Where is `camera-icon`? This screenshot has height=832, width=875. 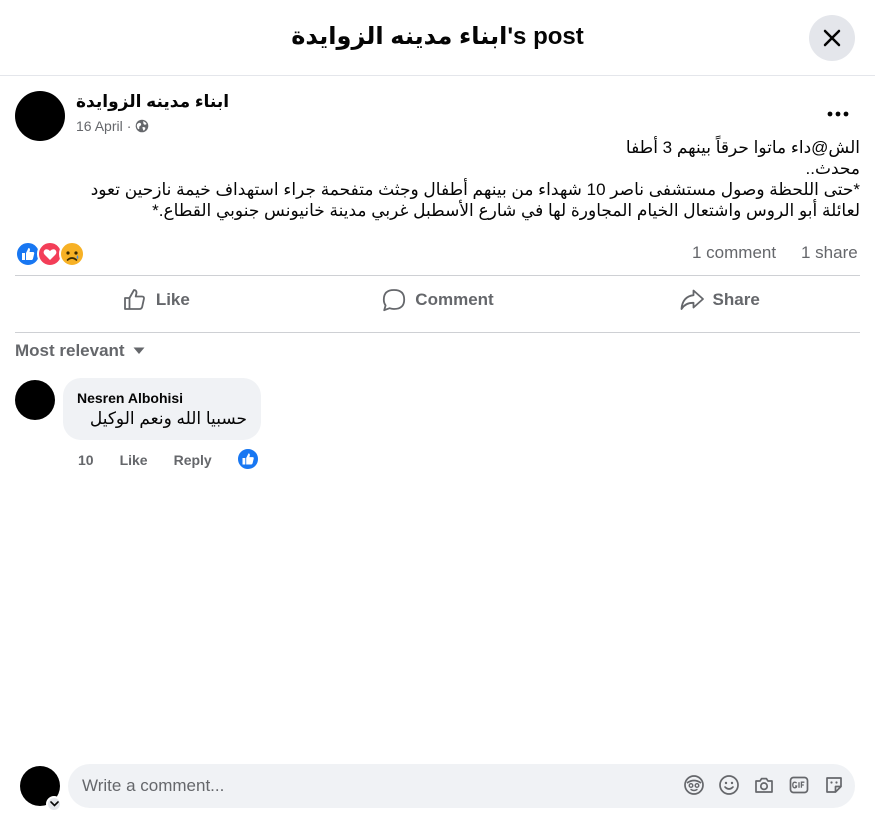 camera-icon is located at coordinates (764, 785).